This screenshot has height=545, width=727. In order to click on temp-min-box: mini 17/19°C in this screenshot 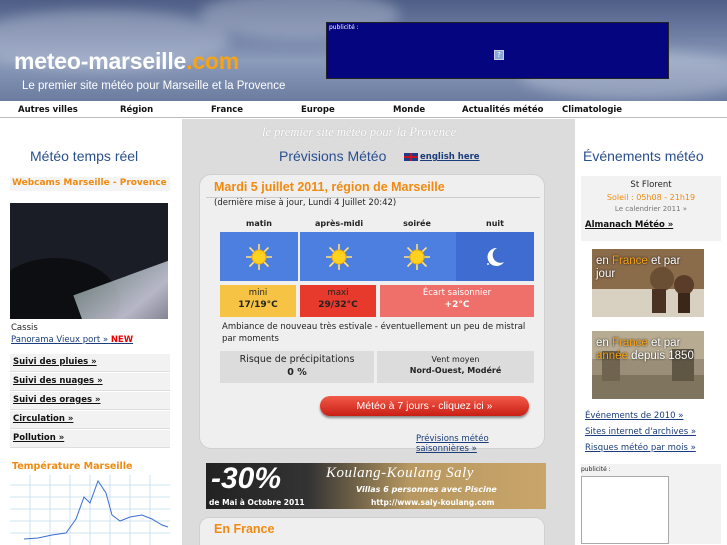, I will do `click(258, 301)`.